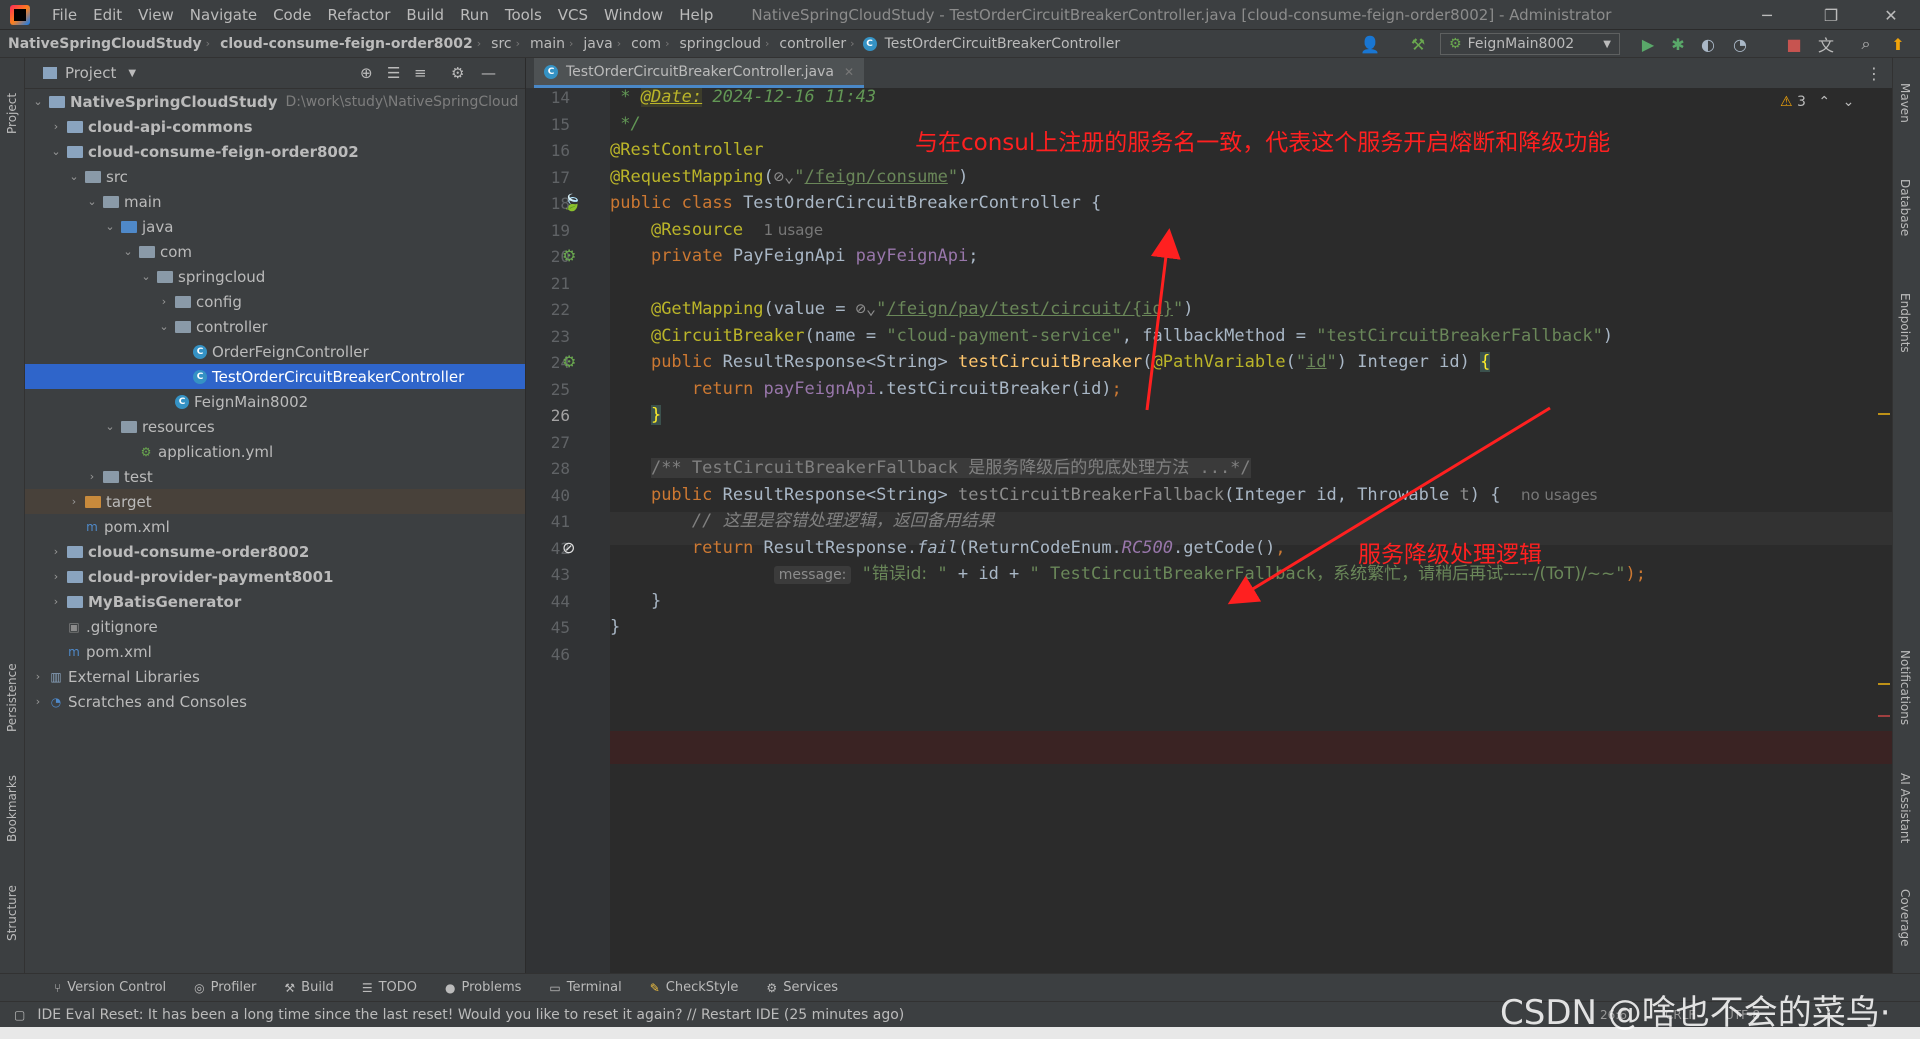 The image size is (1920, 1039). Describe the element at coordinates (1826, 44) in the screenshot. I see `translate-icon: 文` at that location.